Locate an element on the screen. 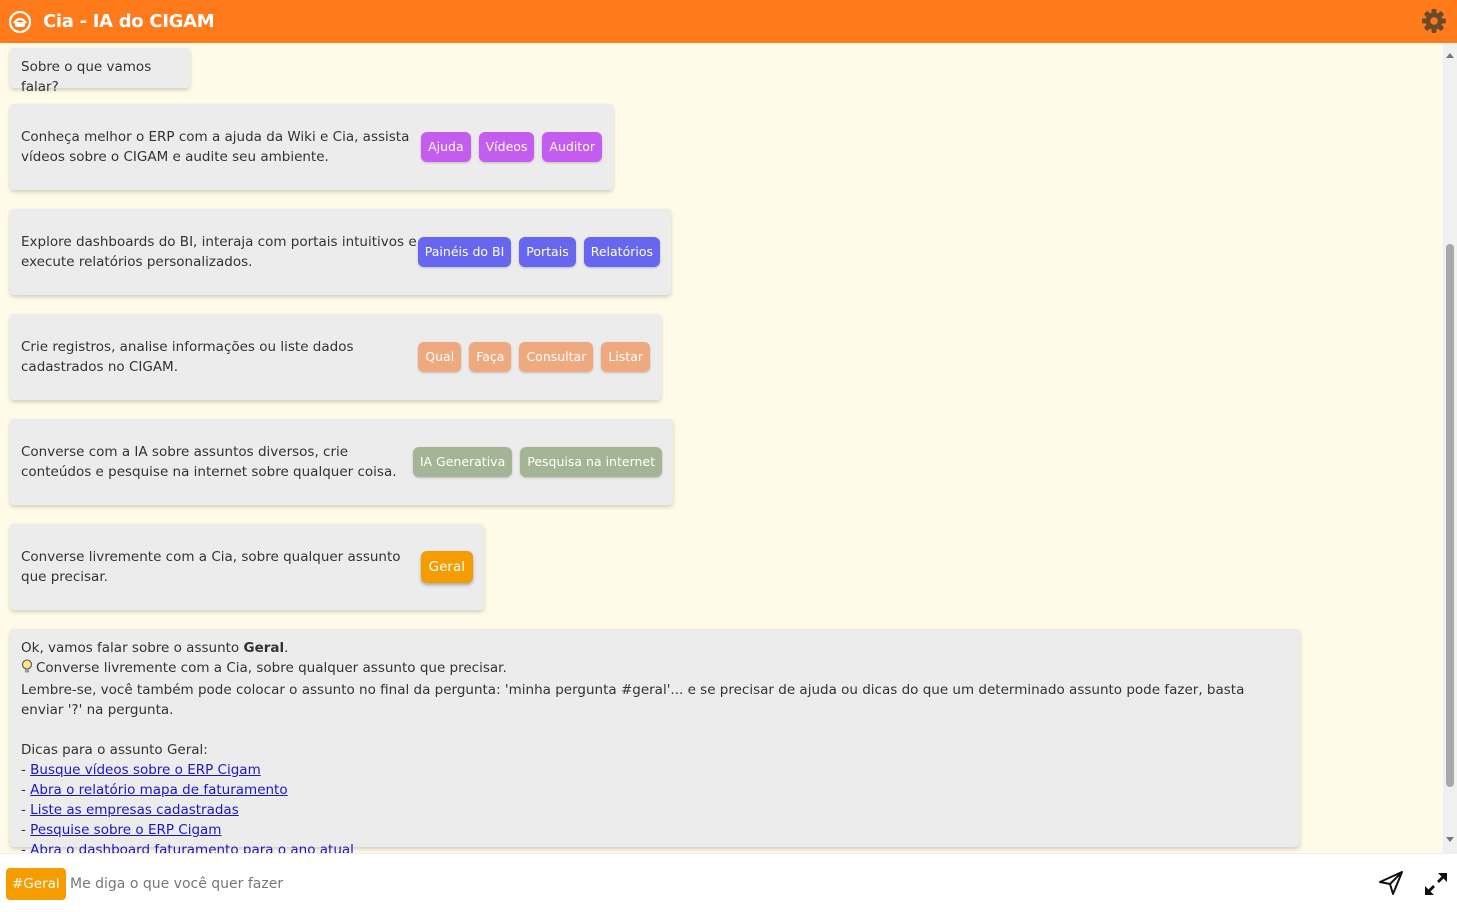 Image resolution: width=1457 pixels, height=912 pixels. greeting-text: Sobre o que vamos falar? is located at coordinates (86, 77).